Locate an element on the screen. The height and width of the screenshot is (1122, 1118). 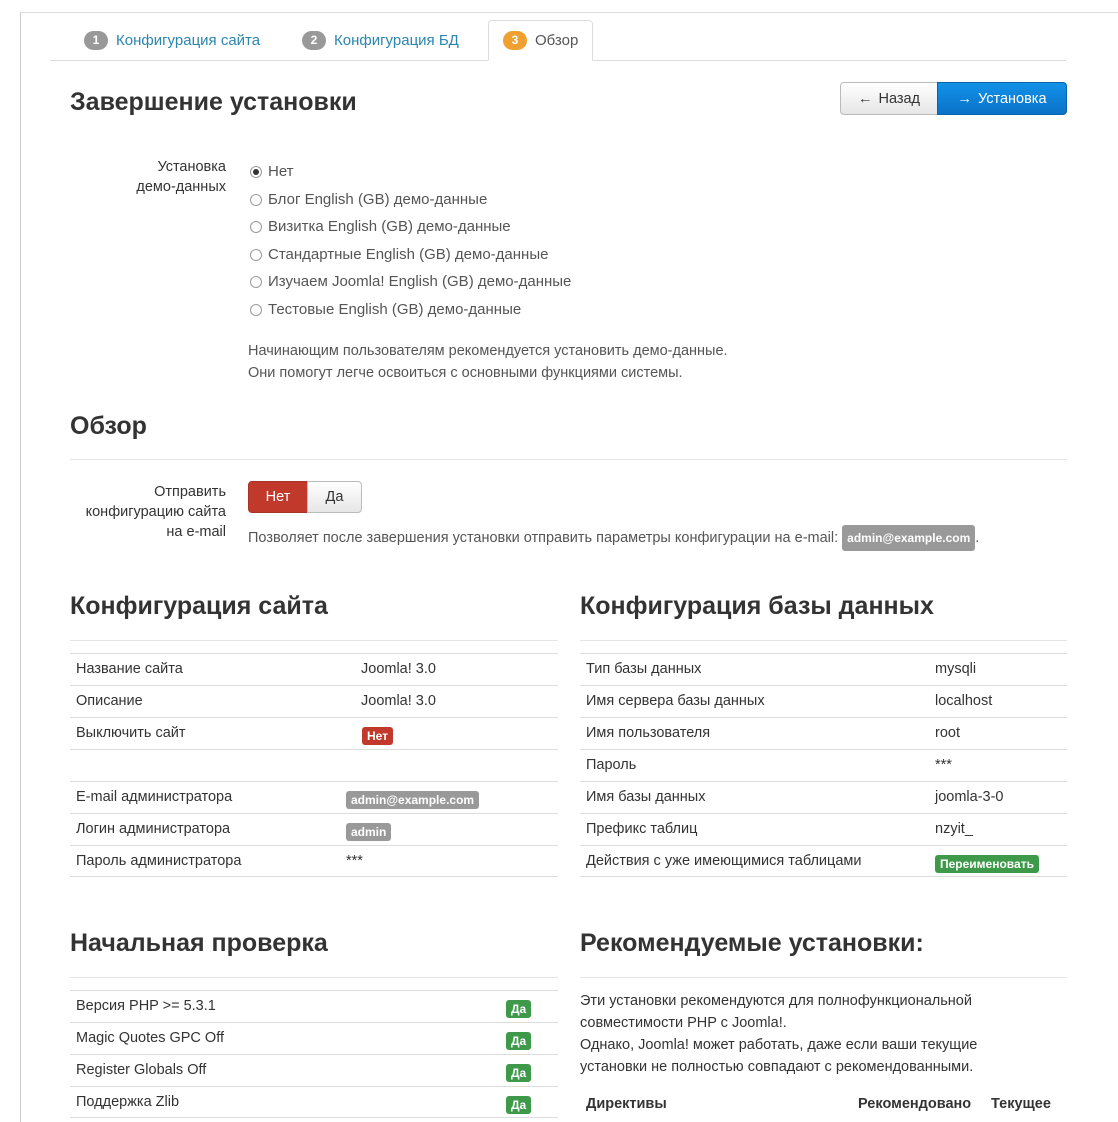
row-key: Имя пользователя is located at coordinates (648, 733).